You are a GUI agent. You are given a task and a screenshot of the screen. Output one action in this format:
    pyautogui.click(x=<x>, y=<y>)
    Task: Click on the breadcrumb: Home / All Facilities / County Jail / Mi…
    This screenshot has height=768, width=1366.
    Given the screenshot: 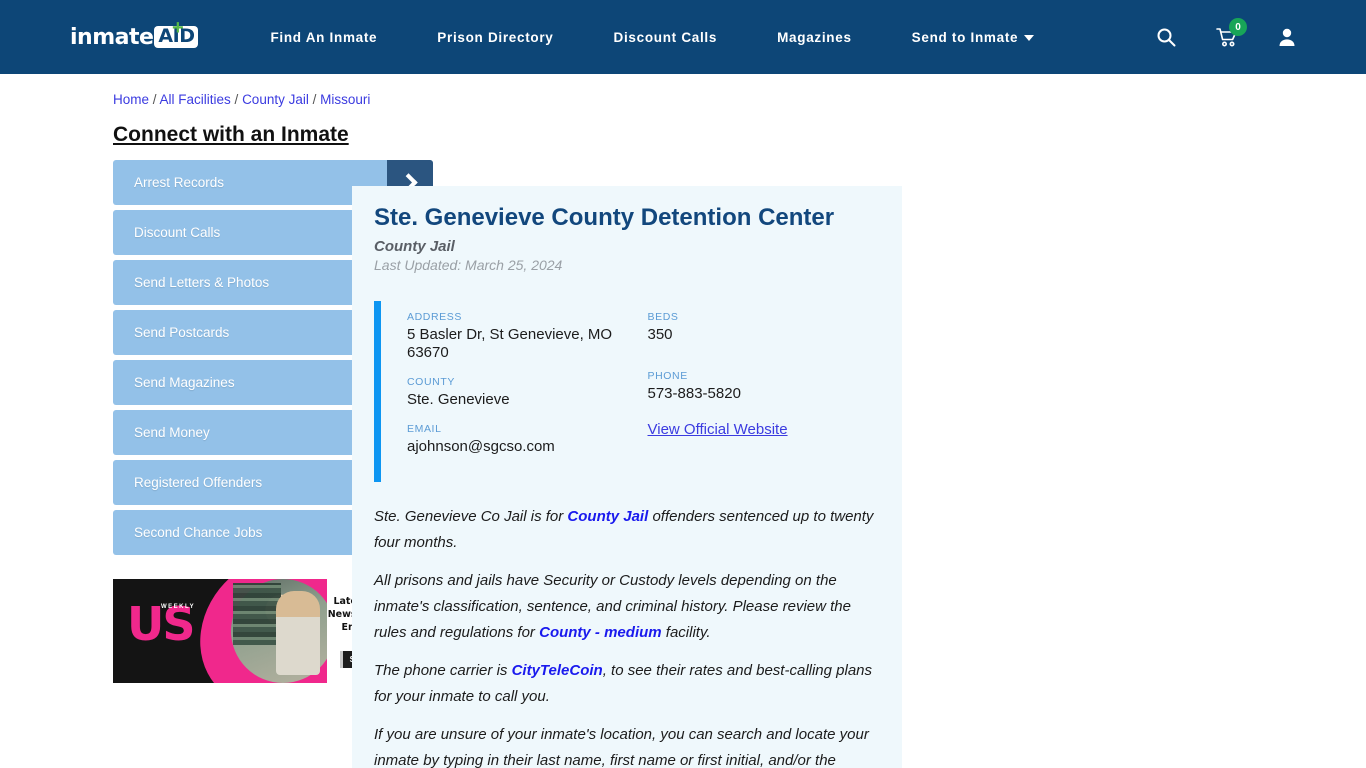 What is the action you would take?
    pyautogui.click(x=241, y=96)
    